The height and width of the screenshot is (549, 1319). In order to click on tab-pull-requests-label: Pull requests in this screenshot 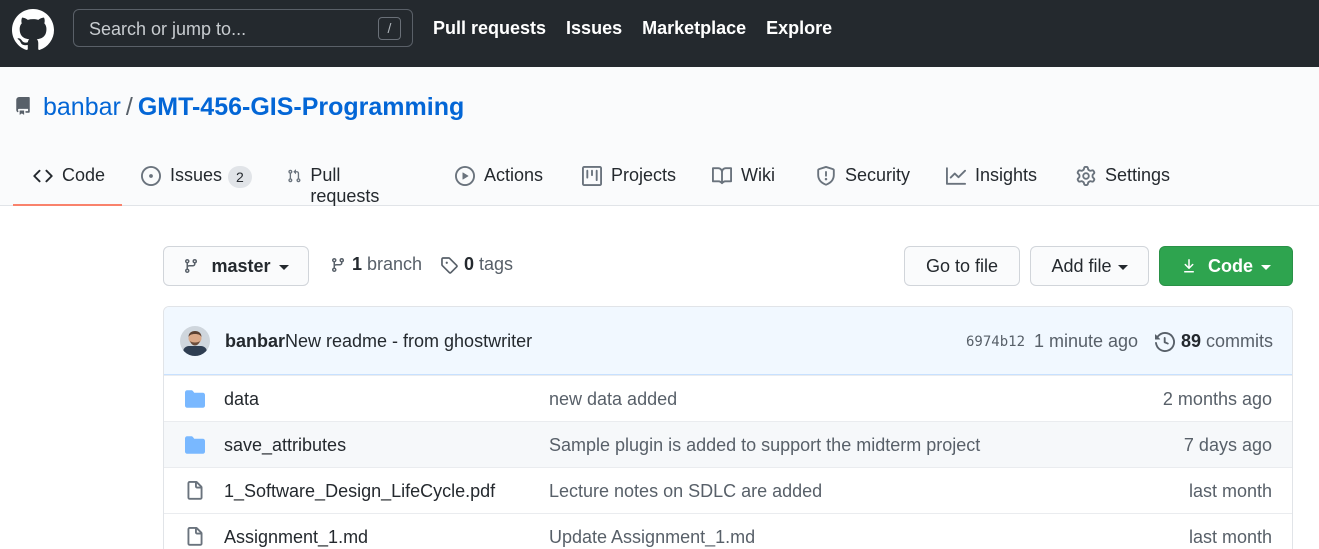, I will do `click(345, 185)`.